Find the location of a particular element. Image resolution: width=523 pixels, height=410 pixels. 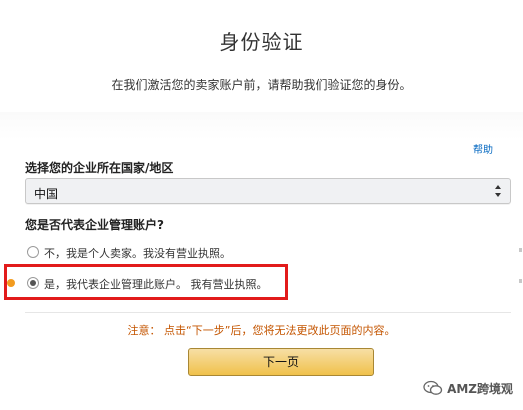

radio-button-individual is located at coordinates (33, 252).